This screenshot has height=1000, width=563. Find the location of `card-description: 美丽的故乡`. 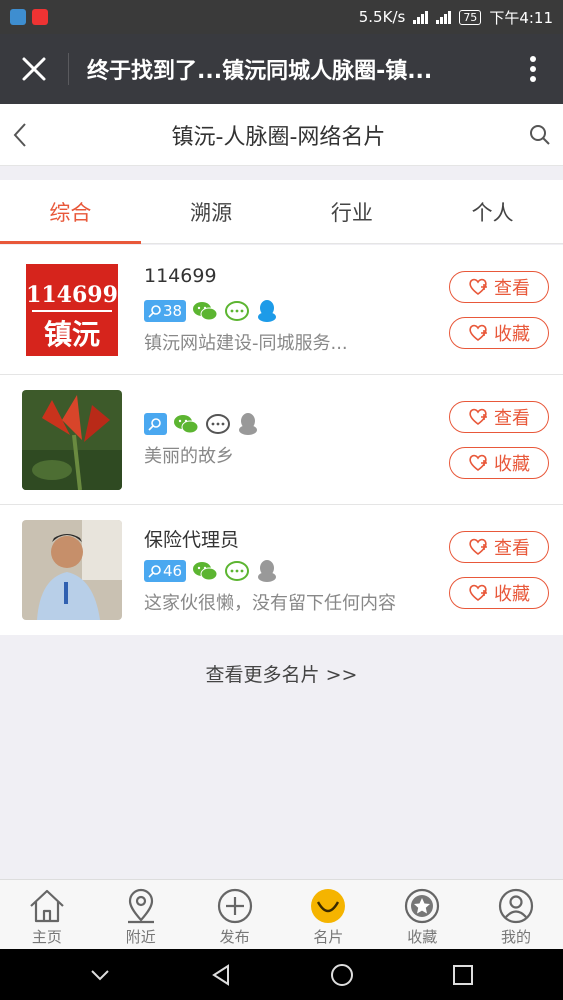

card-description: 美丽的故乡 is located at coordinates (189, 456).